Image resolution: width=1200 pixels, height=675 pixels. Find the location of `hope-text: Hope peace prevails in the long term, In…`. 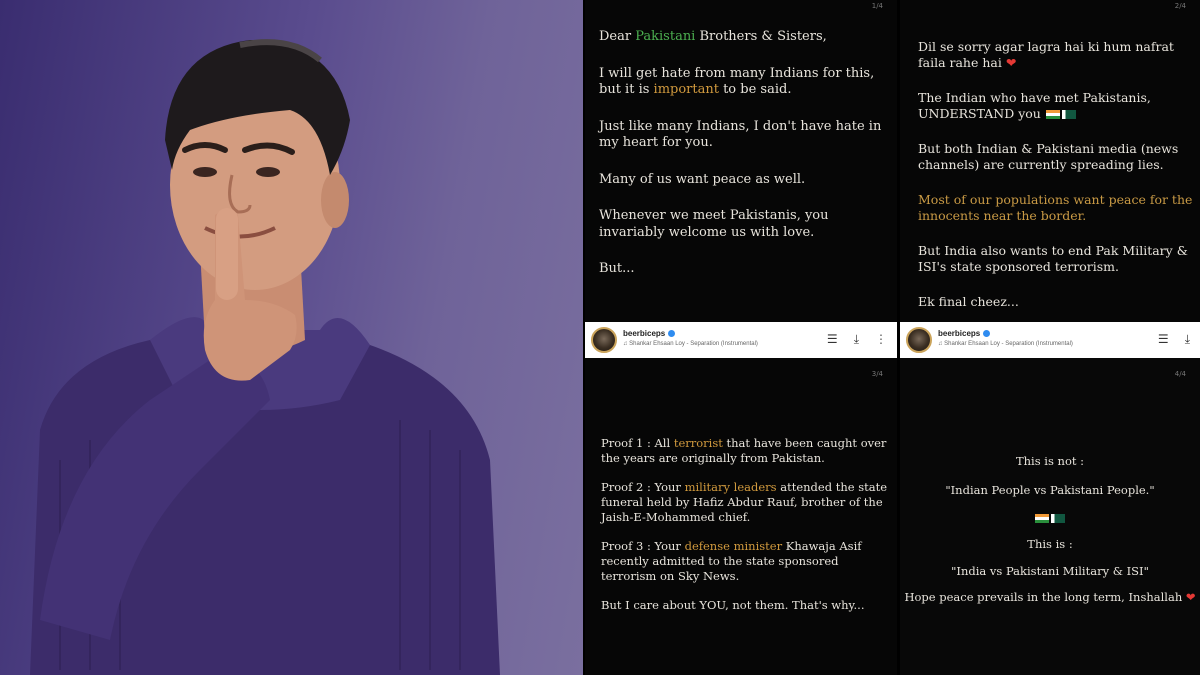

hope-text: Hope peace prevails in the long term, In… is located at coordinates (1043, 597).